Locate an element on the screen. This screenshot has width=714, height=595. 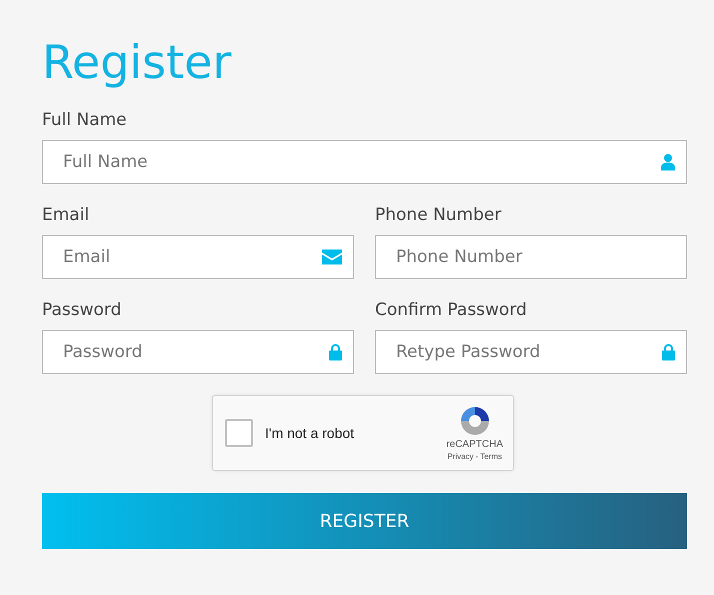
field-label: Full Name is located at coordinates (84, 120).